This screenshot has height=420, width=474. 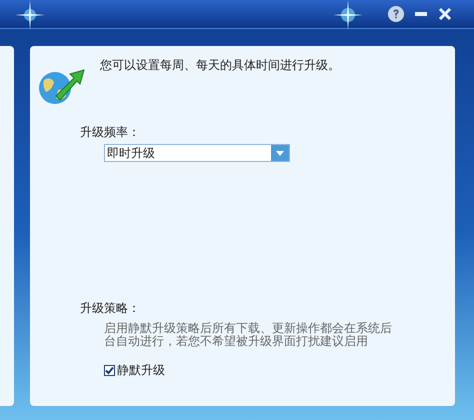 What do you see at coordinates (220, 65) in the screenshot?
I see `intro-text: 您可以设置每周、每天的具体时间进行升级。` at bounding box center [220, 65].